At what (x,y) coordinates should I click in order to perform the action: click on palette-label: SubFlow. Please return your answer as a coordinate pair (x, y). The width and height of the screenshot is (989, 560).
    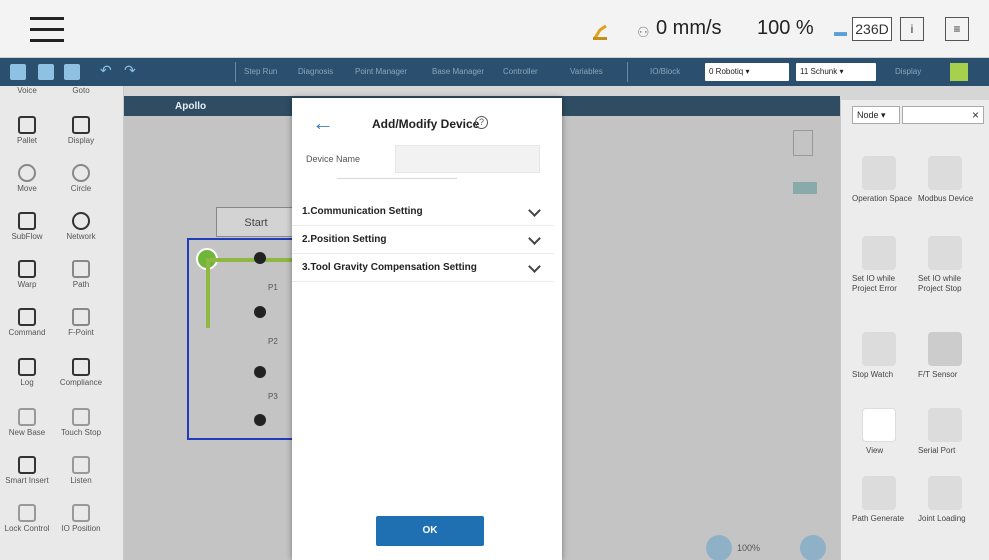
    Looking at the image, I should click on (27, 236).